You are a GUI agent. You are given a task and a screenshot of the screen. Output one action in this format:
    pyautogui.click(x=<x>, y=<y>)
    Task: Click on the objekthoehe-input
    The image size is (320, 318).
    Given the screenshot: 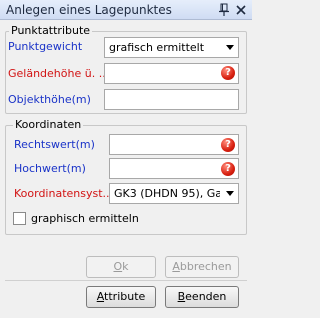 What is the action you would take?
    pyautogui.click(x=171, y=99)
    